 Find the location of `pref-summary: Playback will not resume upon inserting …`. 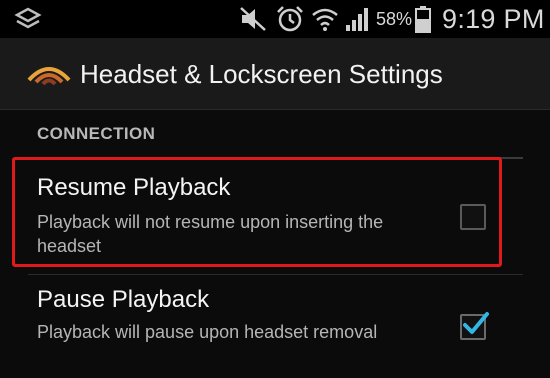

pref-summary: Playback will not resume upon inserting … is located at coordinates (210, 234).